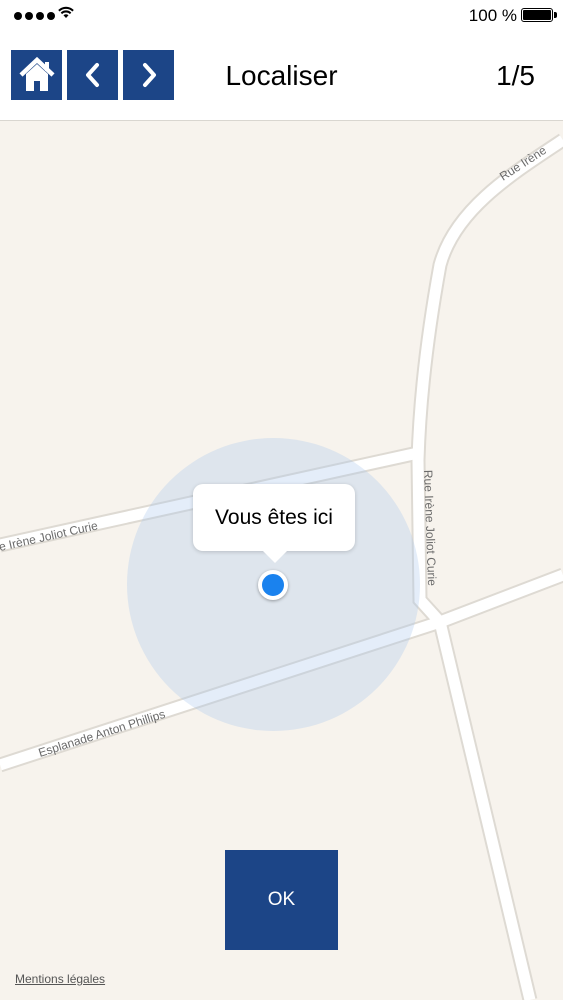  I want to click on battery-icon, so click(539, 15).